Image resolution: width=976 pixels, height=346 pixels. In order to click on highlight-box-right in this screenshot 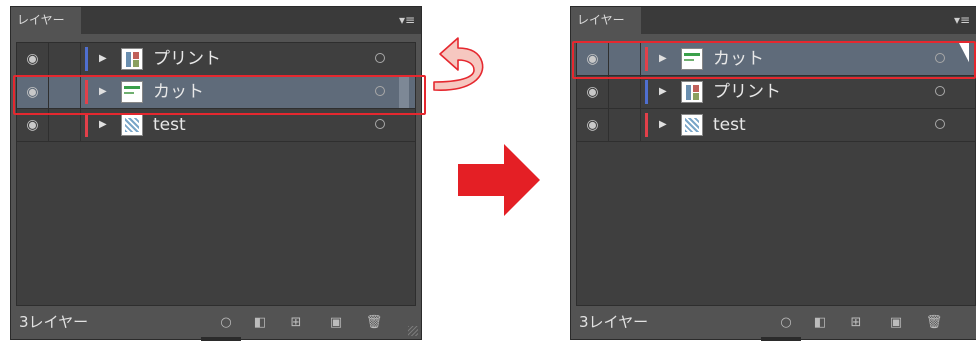, I will do `click(774, 60)`.